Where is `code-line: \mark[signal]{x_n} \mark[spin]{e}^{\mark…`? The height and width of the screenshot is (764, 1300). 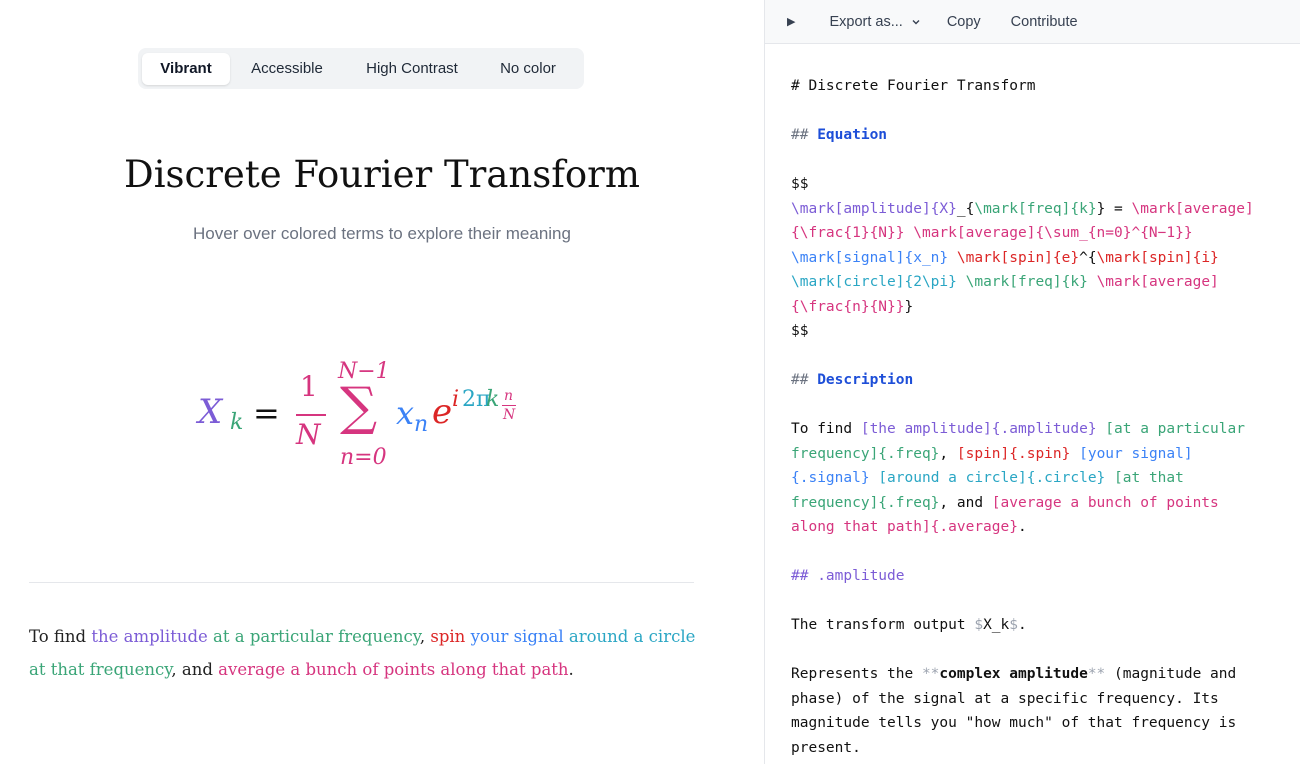 code-line: \mark[signal]{x_n} \mark[spin]{e}^{\mark… is located at coordinates (1005, 257).